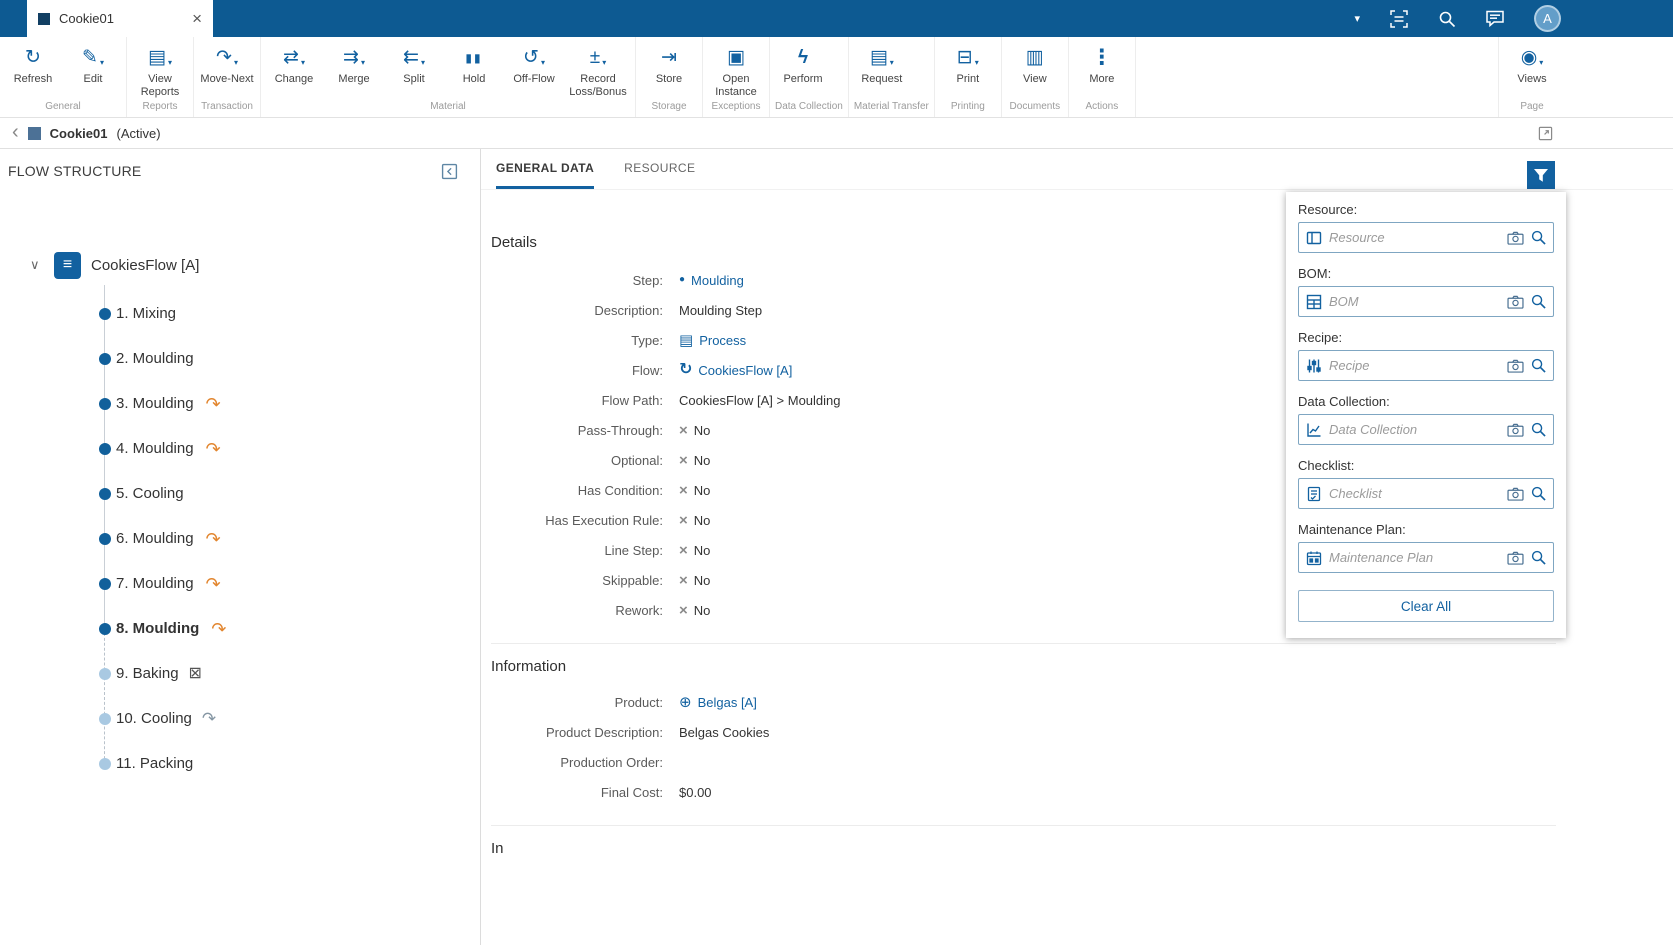 Image resolution: width=1673 pixels, height=945 pixels. Describe the element at coordinates (1399, 19) in the screenshot. I see `scan-icon` at that location.